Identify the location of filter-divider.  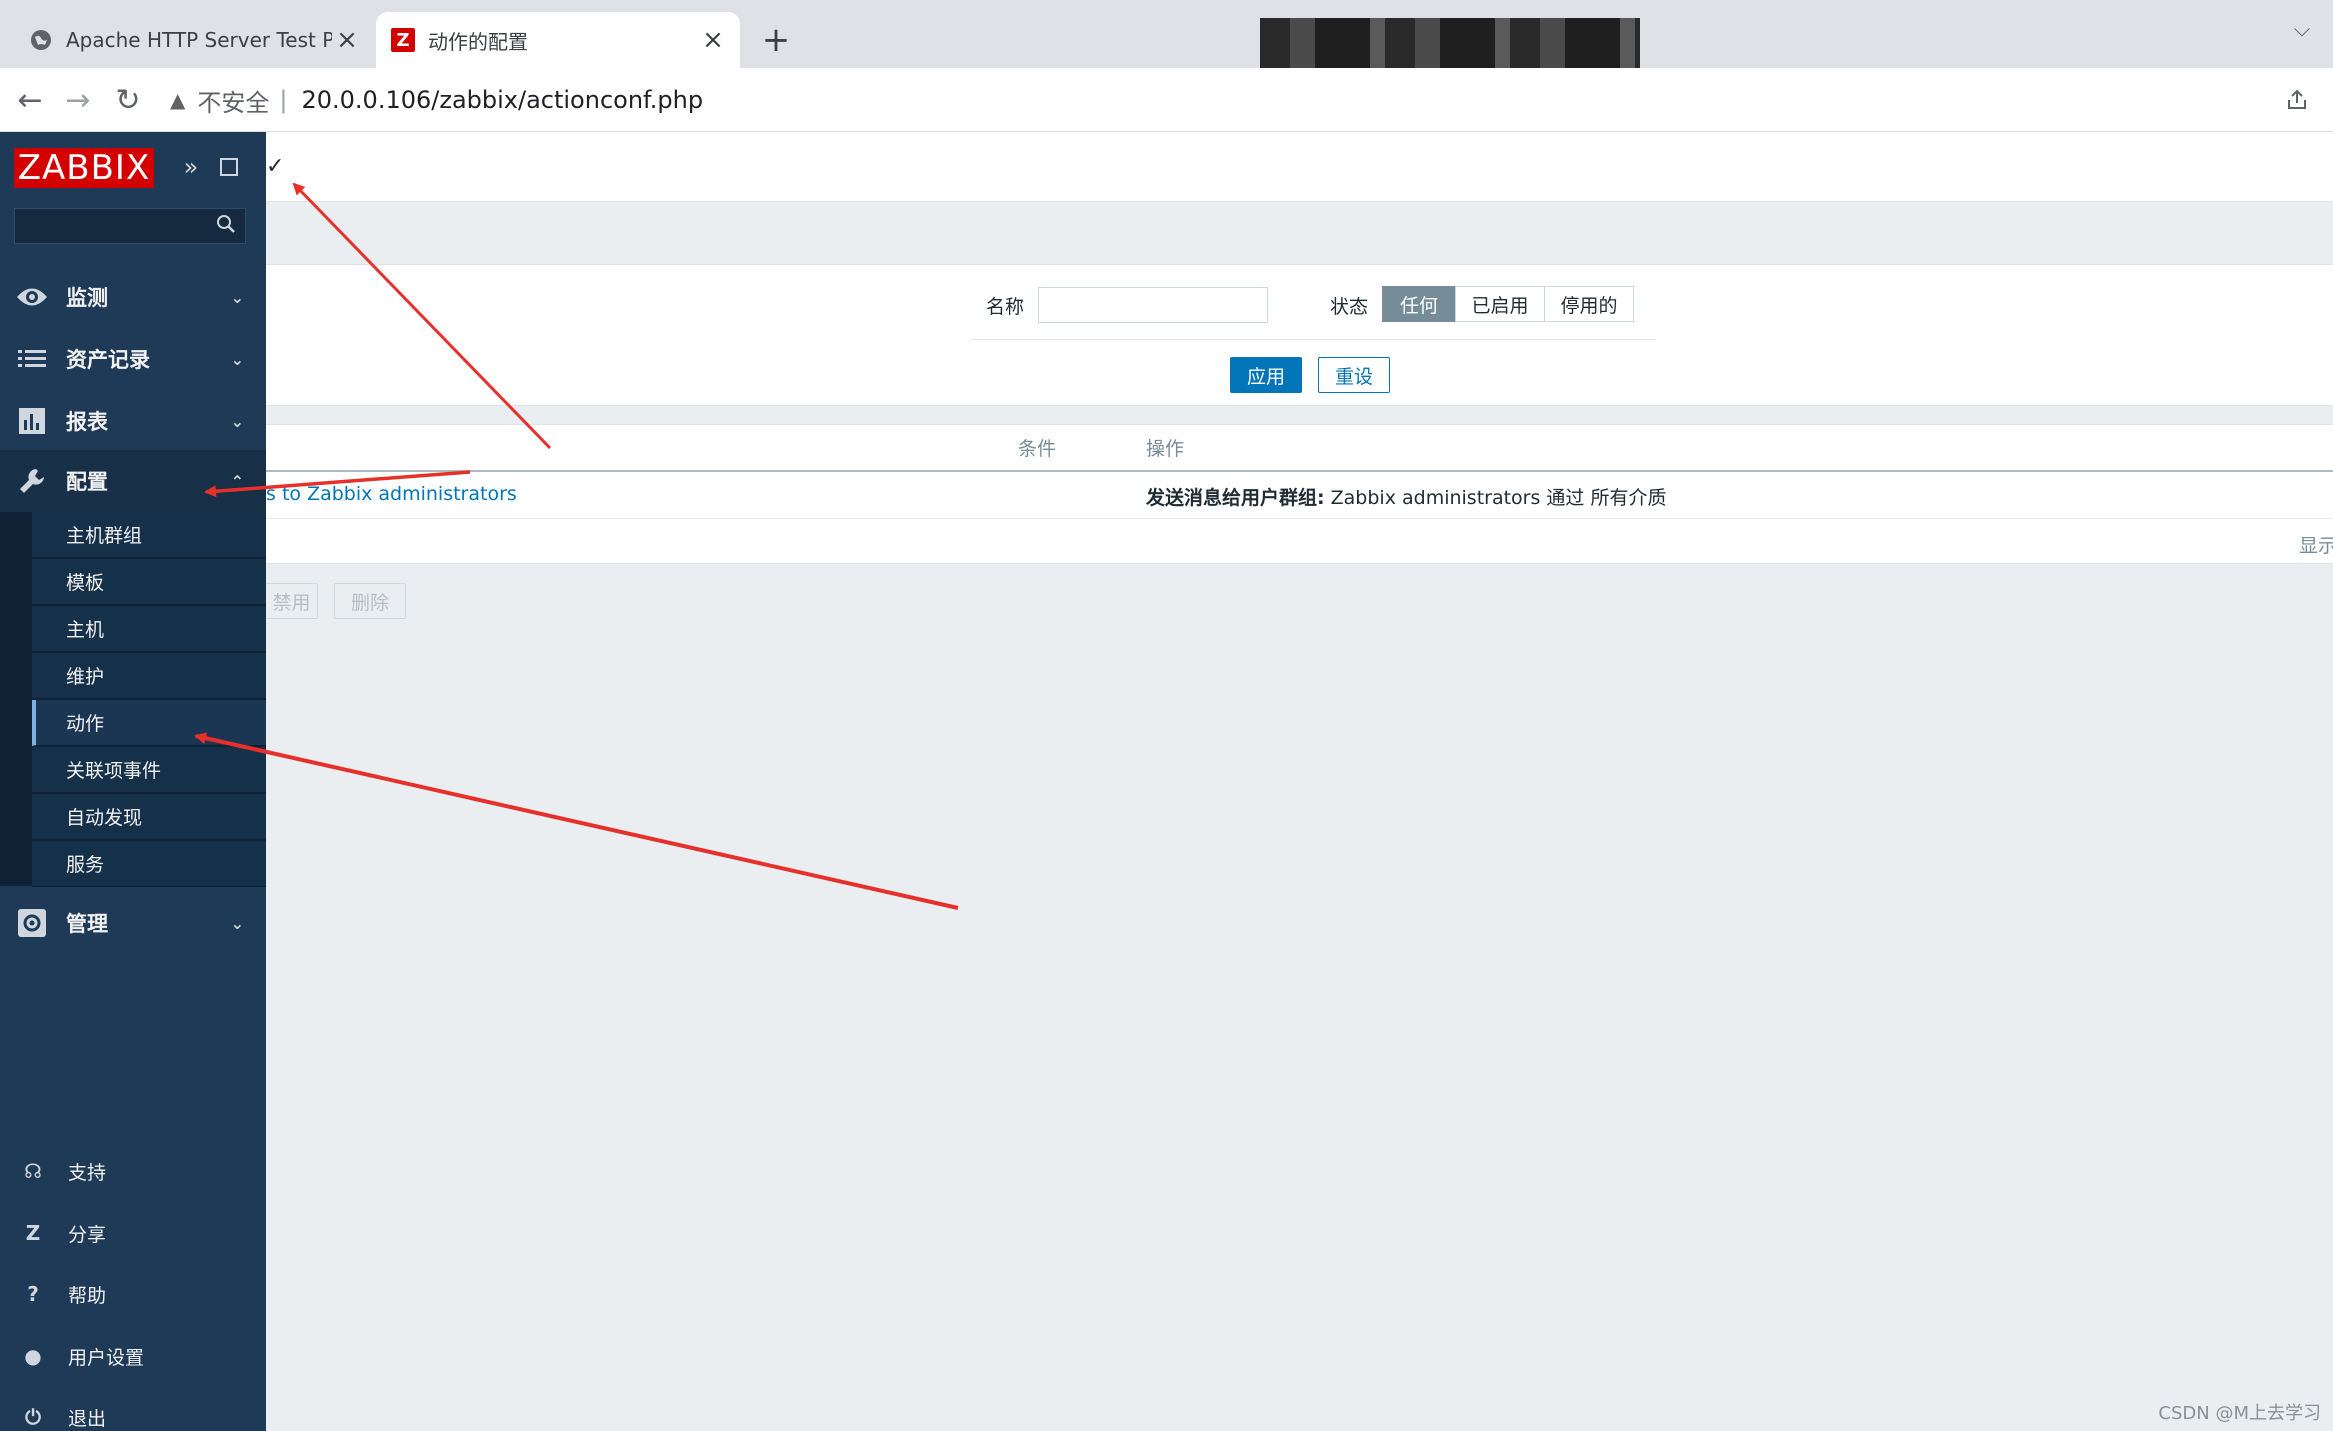
(1314, 339).